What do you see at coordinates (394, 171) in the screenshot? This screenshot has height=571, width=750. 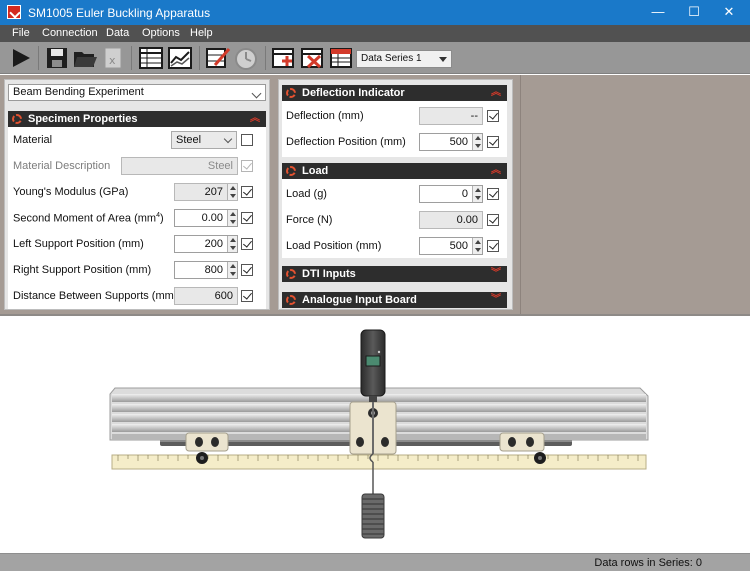 I see `load-header: Load ︽` at bounding box center [394, 171].